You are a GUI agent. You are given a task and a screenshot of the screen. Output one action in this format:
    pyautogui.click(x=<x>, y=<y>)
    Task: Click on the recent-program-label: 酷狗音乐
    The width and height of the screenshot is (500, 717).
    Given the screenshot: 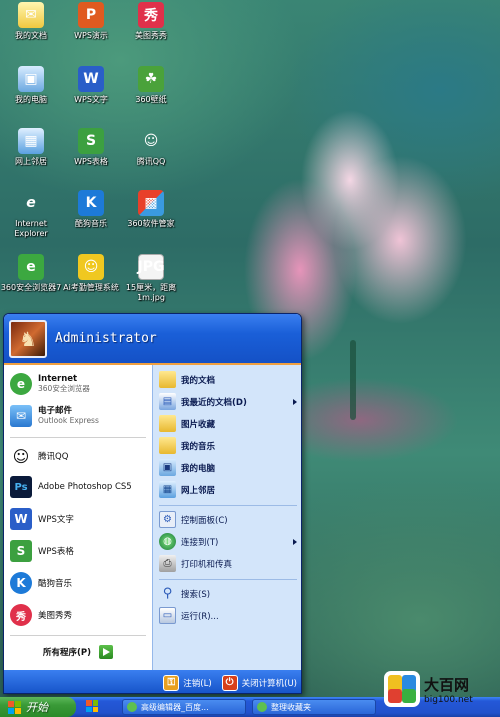 What is the action you would take?
    pyautogui.click(x=55, y=584)
    